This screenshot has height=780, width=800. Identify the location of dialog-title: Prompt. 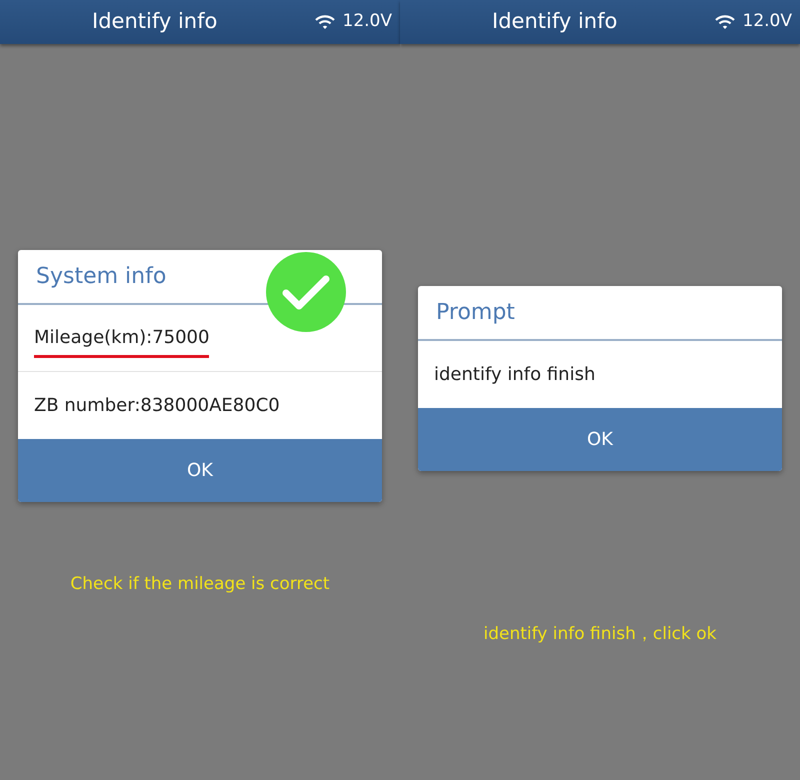
(600, 313).